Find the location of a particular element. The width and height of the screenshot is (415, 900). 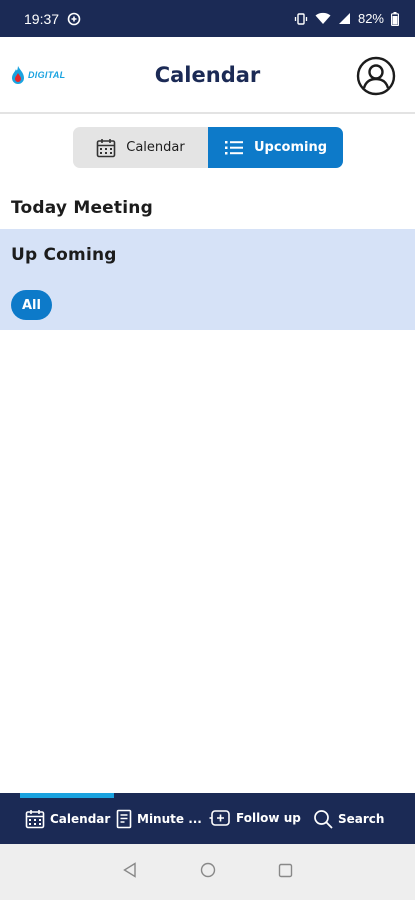

filter-chip-all: All is located at coordinates (31, 305).